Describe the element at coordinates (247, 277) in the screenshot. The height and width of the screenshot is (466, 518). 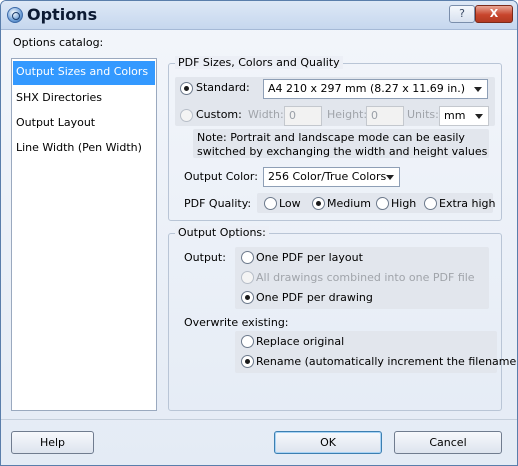
I see `all-drawings-combined-radio` at that location.